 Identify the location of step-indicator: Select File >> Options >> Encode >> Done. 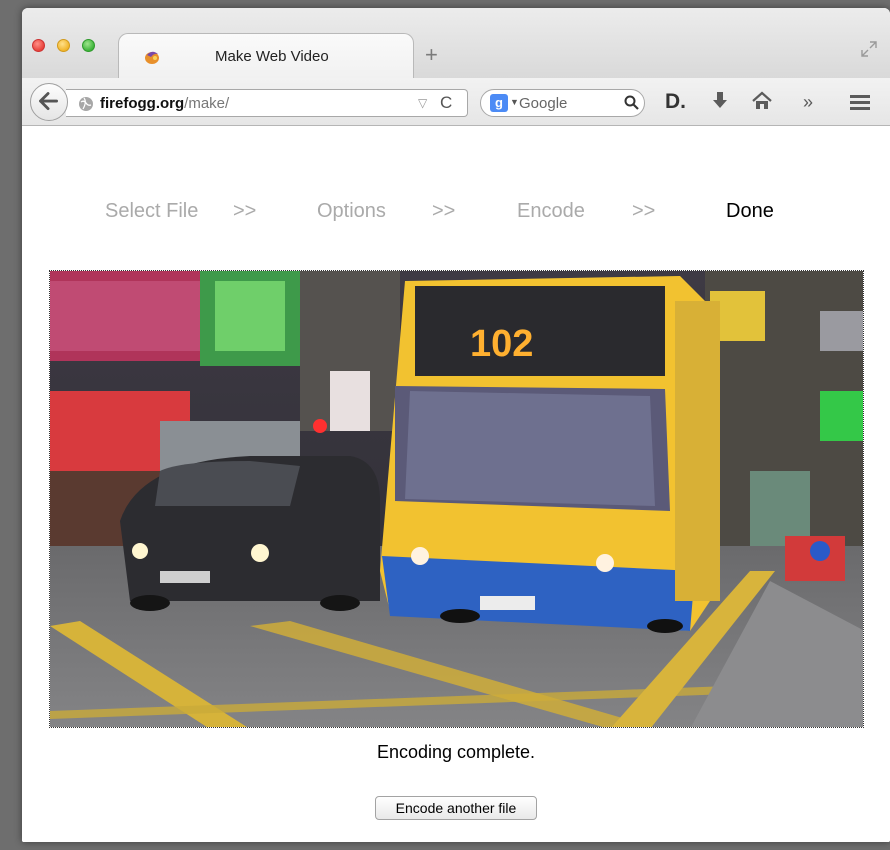
(456, 215).